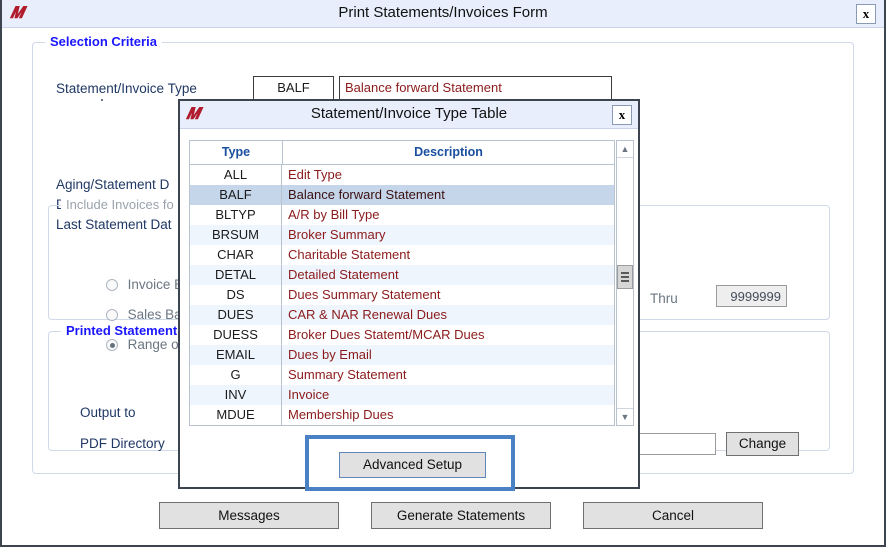  What do you see at coordinates (236, 275) in the screenshot?
I see `cell-type: DETAL` at bounding box center [236, 275].